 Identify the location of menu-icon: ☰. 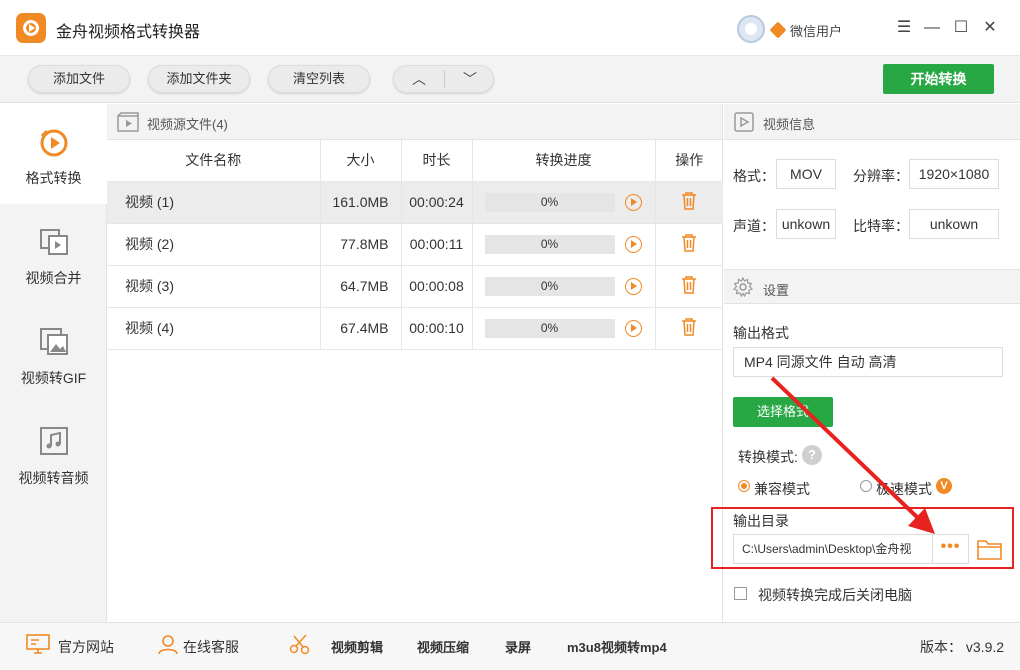
(904, 28).